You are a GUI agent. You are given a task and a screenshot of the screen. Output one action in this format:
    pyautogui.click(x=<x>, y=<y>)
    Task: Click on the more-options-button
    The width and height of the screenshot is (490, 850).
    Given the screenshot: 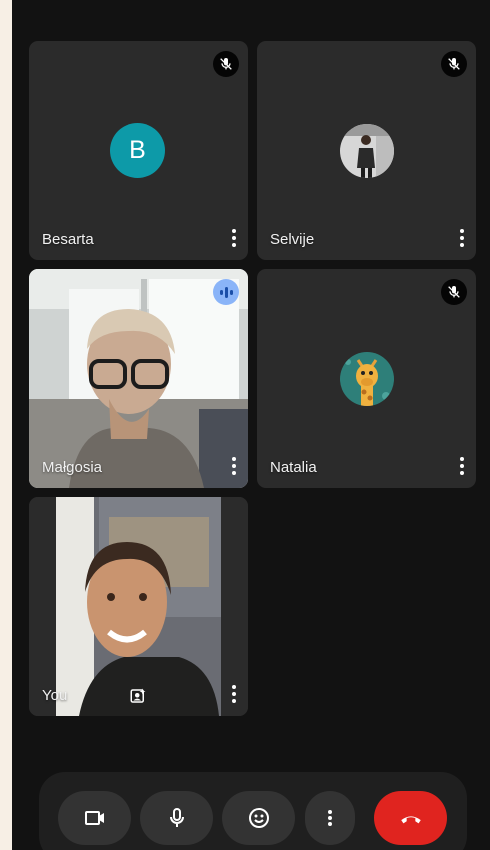 What is the action you would take?
    pyautogui.click(x=330, y=818)
    